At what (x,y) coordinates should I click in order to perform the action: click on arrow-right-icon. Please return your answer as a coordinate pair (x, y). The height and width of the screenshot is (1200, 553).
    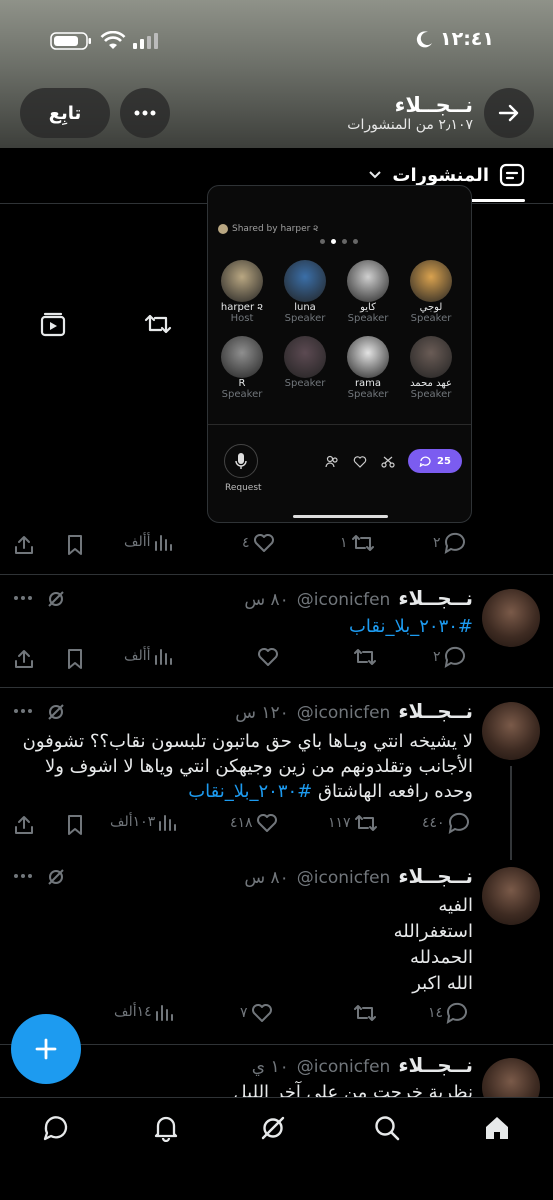
    Looking at the image, I should click on (508, 113).